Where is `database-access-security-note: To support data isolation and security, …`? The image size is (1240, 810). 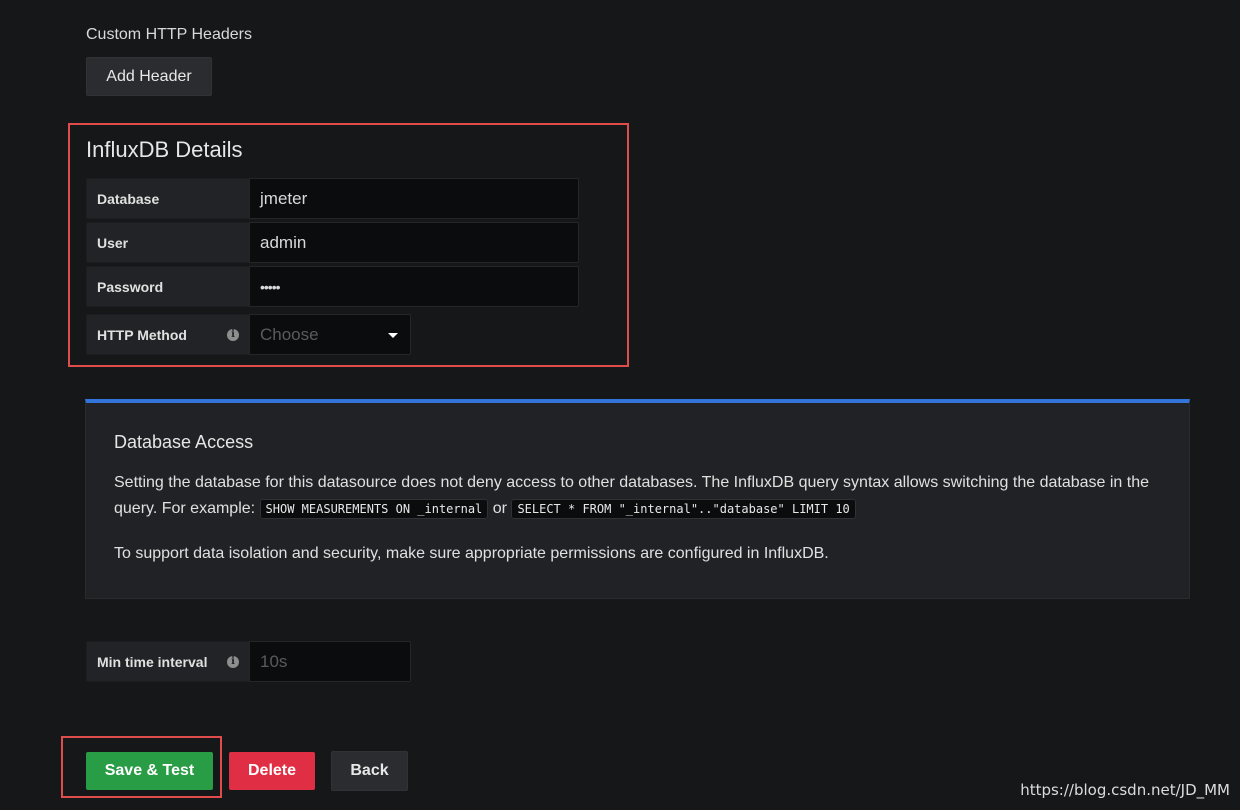 database-access-security-note: To support data isolation and security, … is located at coordinates (471, 553).